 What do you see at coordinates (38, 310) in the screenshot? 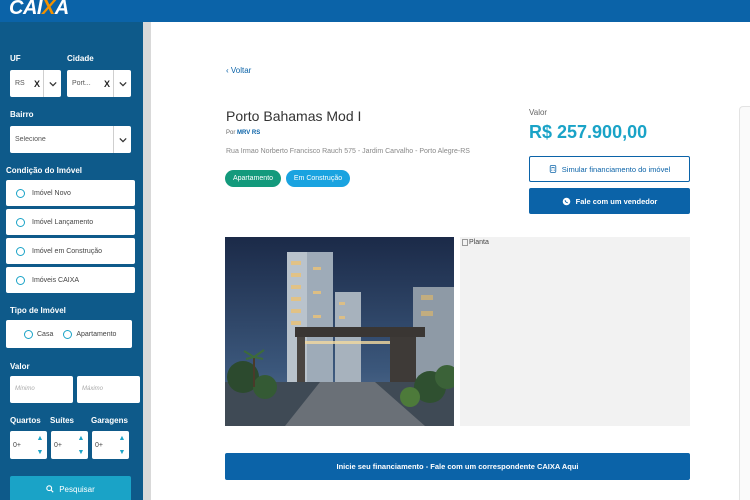
I see `tipo-label: Tipo de Imóvel` at bounding box center [38, 310].